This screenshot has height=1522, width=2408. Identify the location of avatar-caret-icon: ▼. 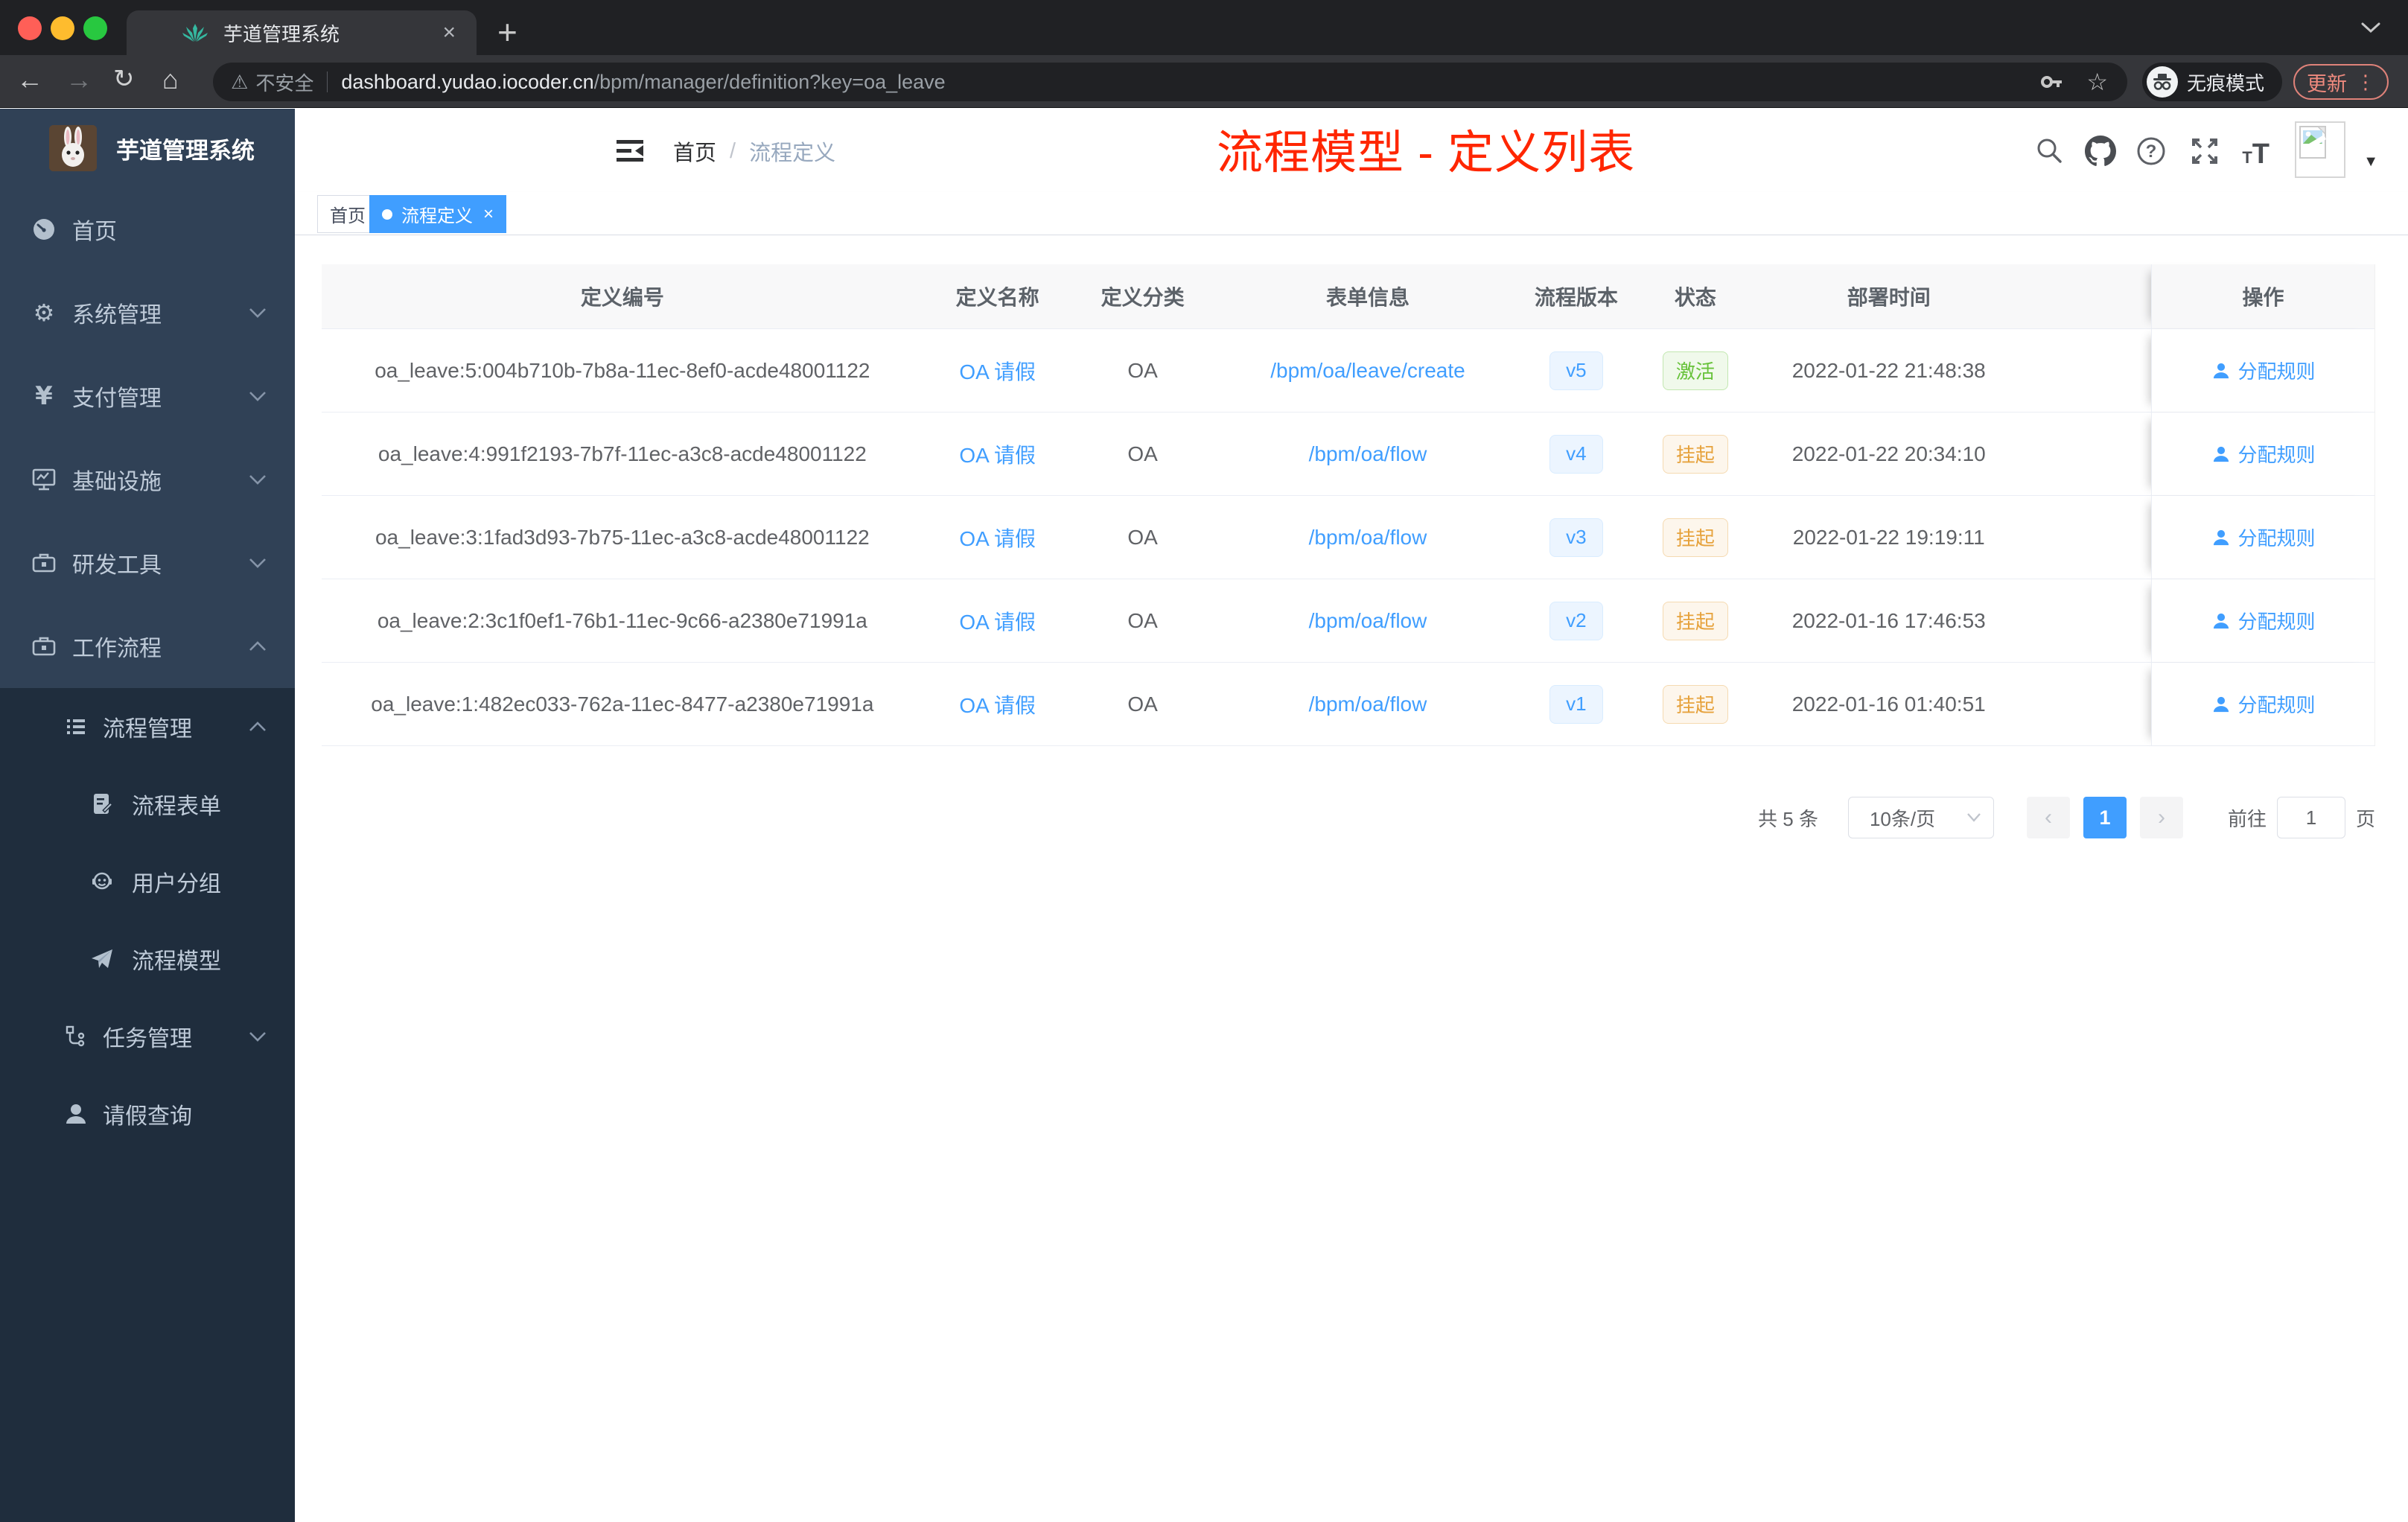
(2370, 162).